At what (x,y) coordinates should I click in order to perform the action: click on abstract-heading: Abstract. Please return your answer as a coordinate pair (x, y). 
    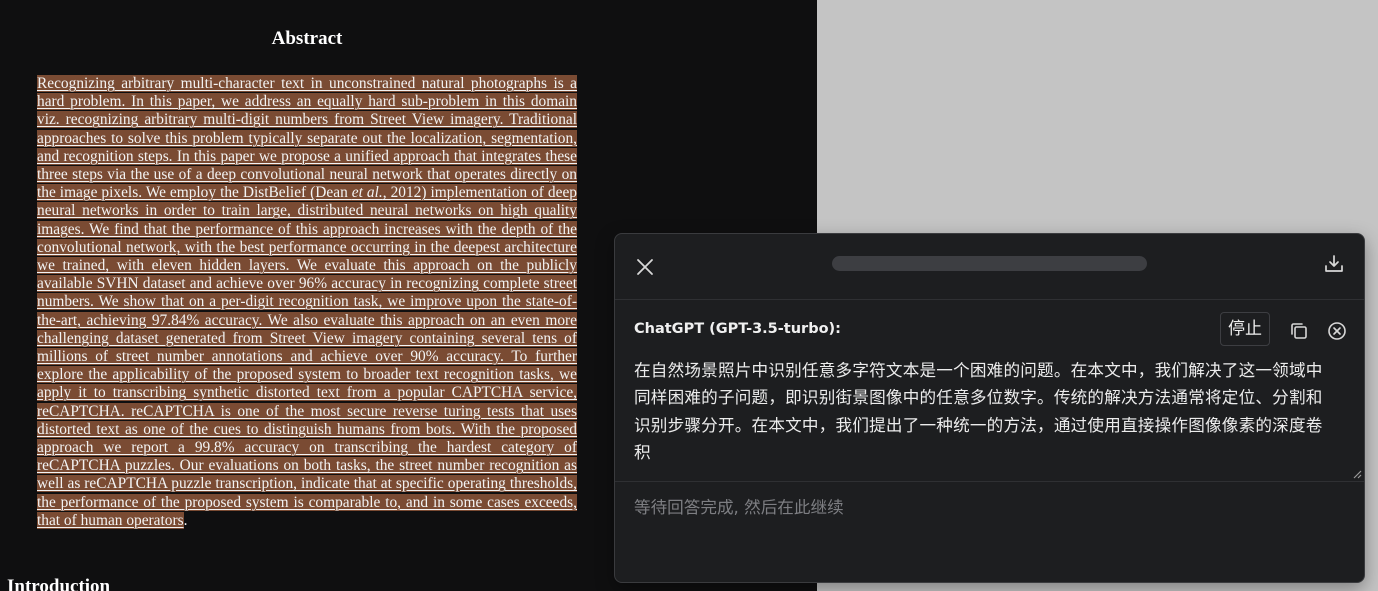
    Looking at the image, I should click on (307, 38).